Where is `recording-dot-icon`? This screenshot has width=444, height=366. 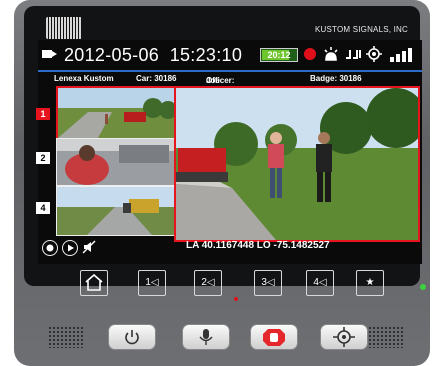
recording-dot-icon is located at coordinates (310, 54).